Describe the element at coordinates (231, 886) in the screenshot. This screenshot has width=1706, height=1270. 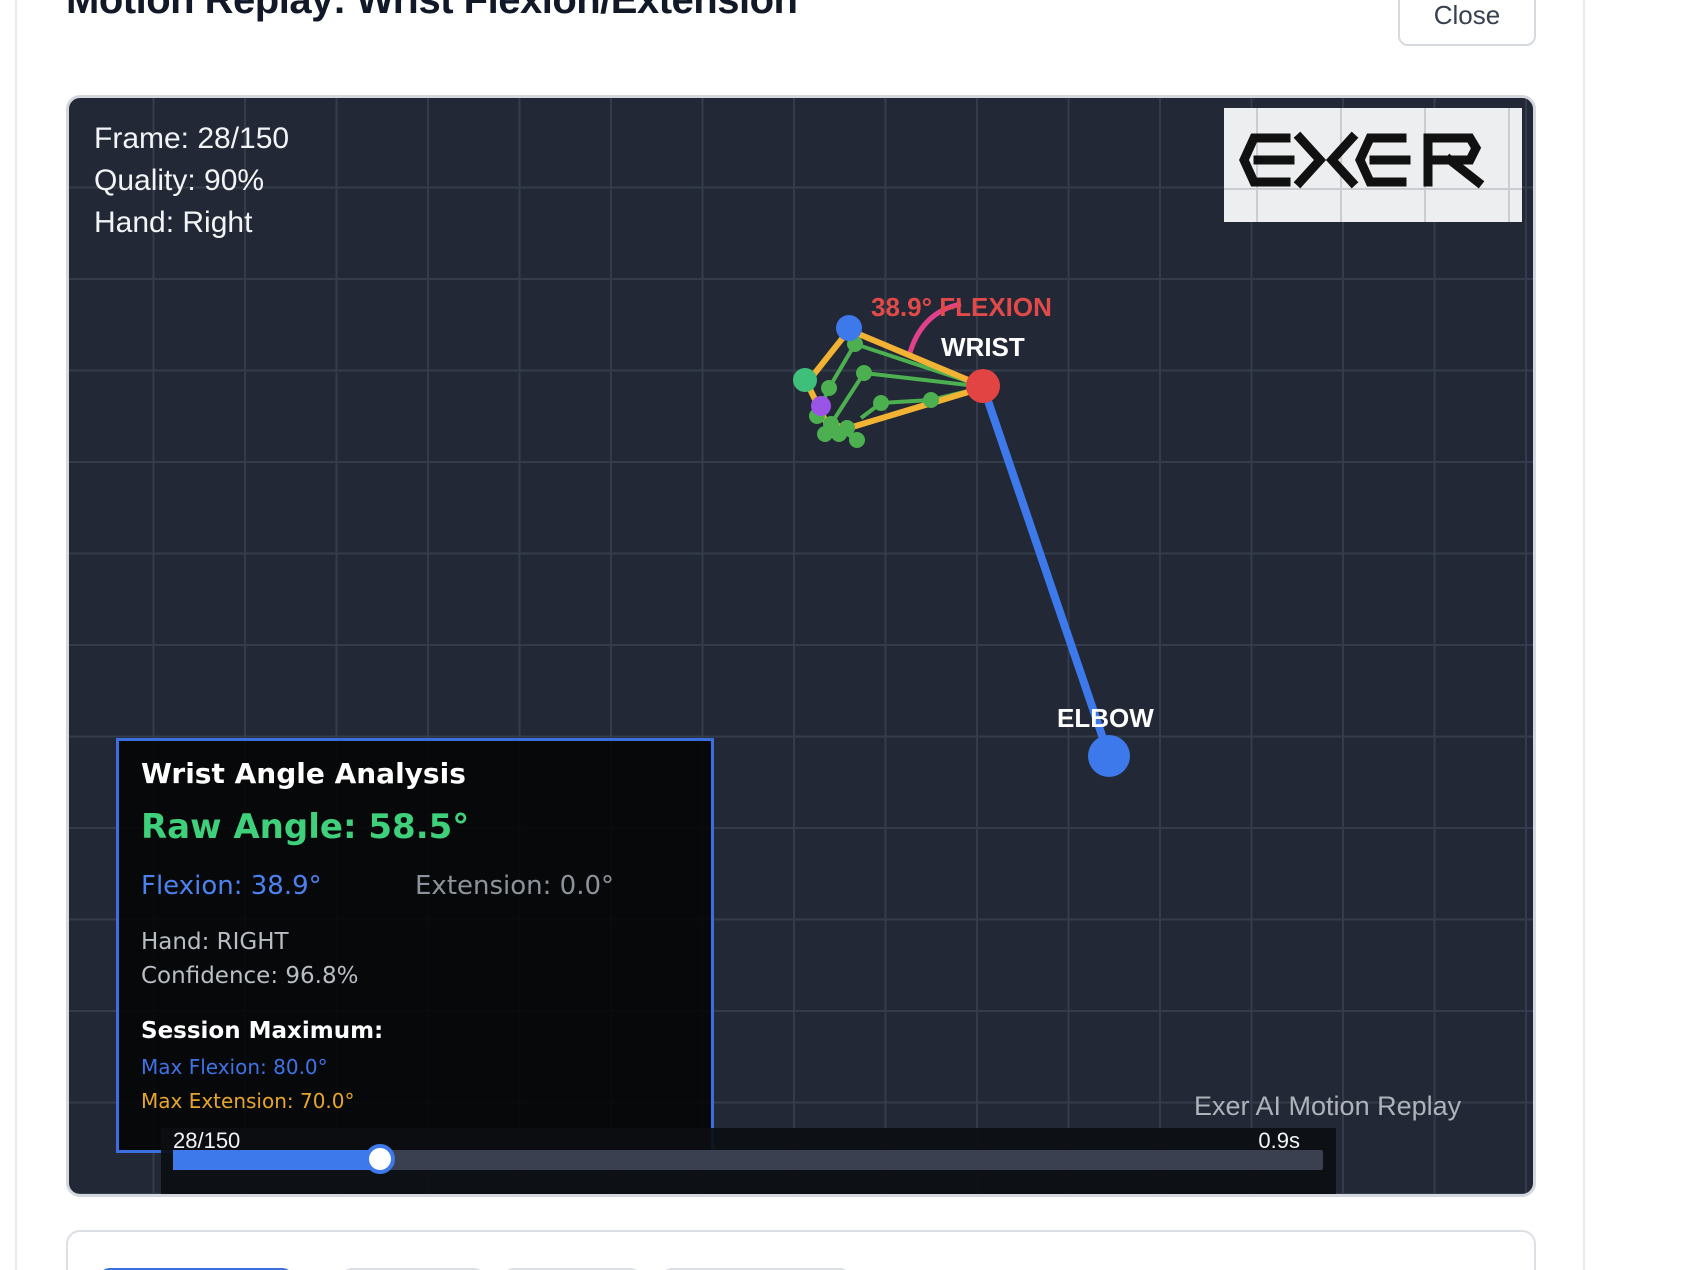
I see `flexion-value: Flexion: 38.9°` at that location.